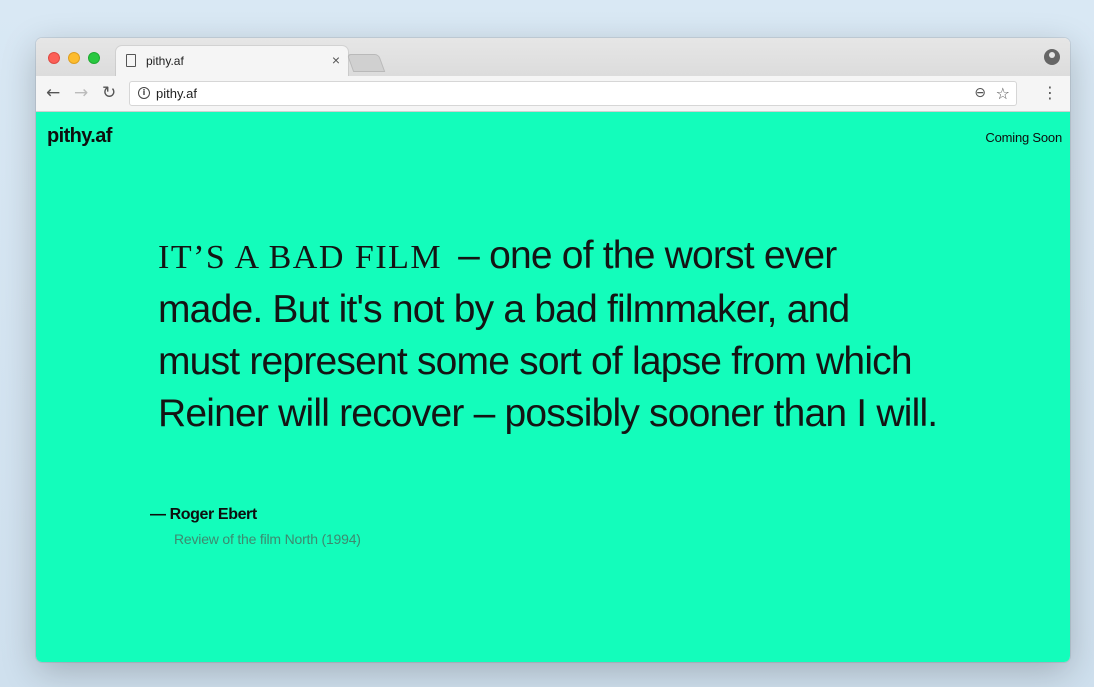 The height and width of the screenshot is (687, 1094). I want to click on browser-toolbar: ← → ↻ i pithy.af ⊖ ☆ ⋮, so click(553, 94).